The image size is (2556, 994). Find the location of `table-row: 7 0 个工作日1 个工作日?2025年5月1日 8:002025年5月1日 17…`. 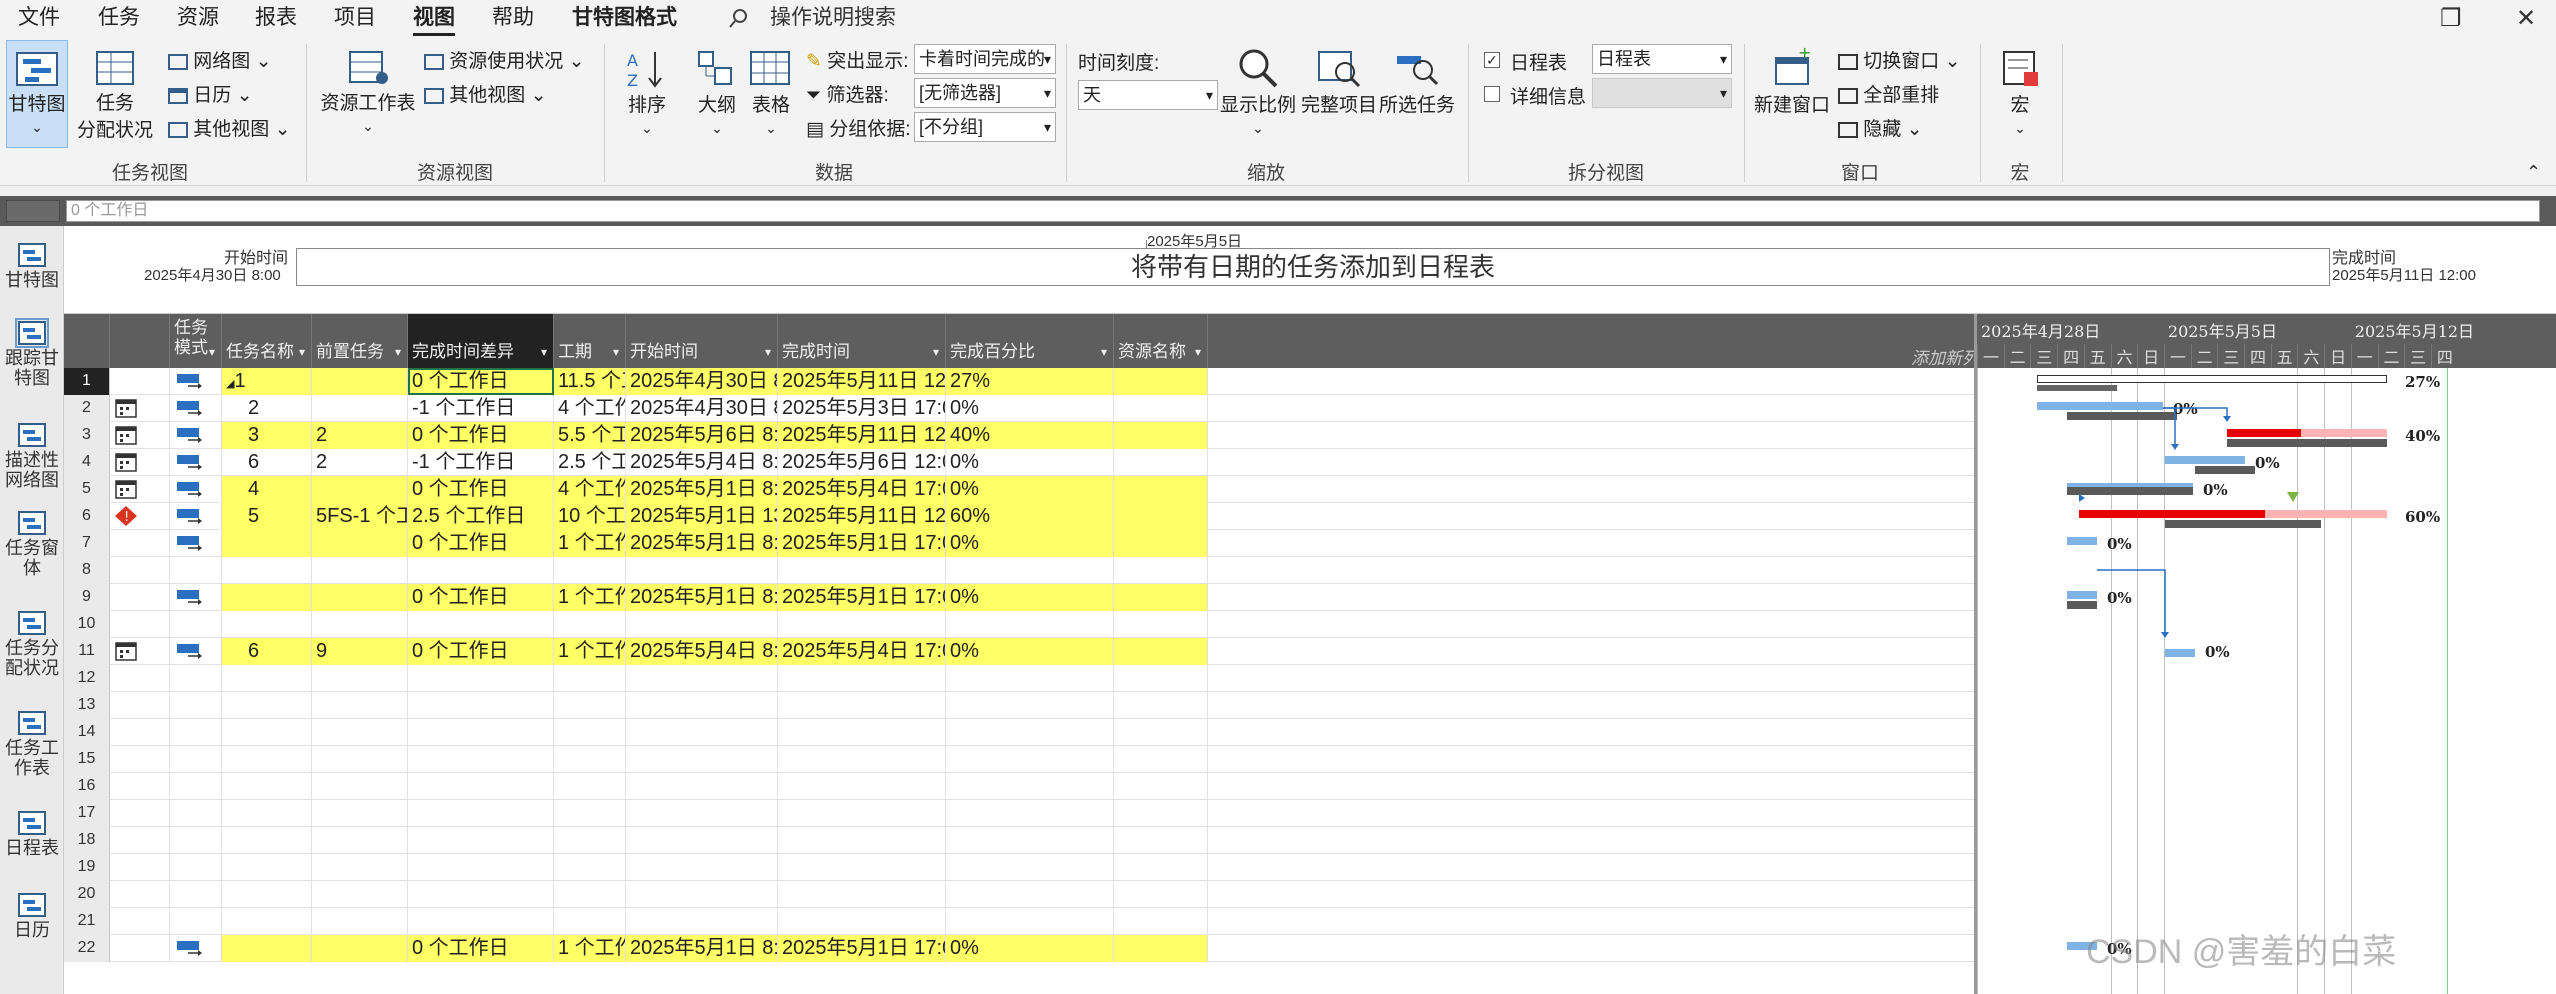

table-row: 7 0 个工作日1 个工作日?2025年5月1日 8:002025年5月1日 17… is located at coordinates (1019, 543).